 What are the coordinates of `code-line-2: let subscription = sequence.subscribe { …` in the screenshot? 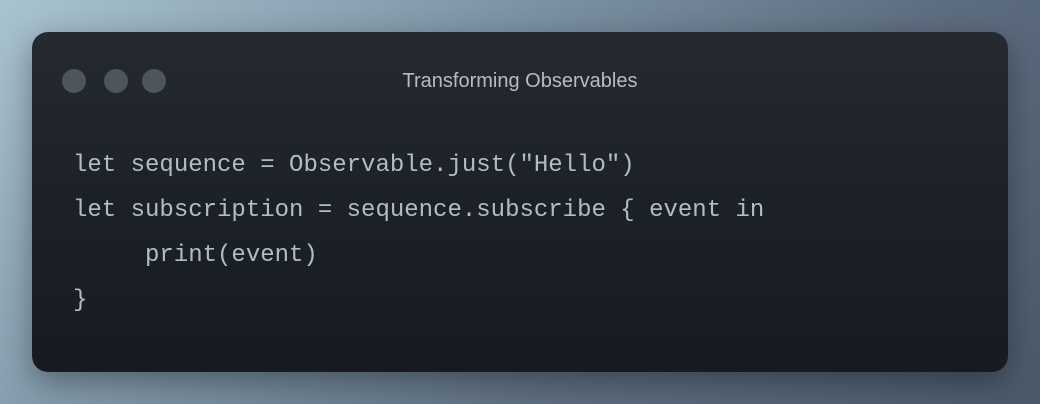 It's located at (419, 210).